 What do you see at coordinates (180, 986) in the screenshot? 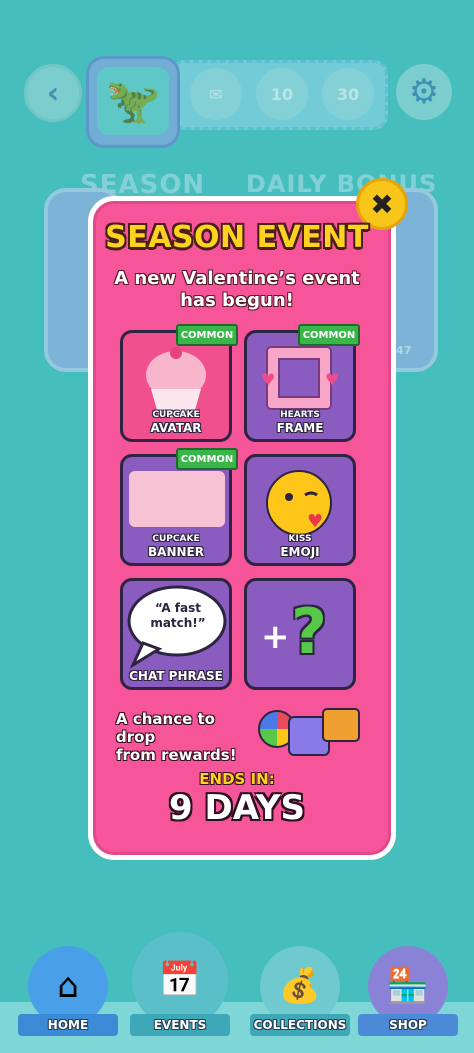
I see `nav-events: 📅 EVENTS` at bounding box center [180, 986].